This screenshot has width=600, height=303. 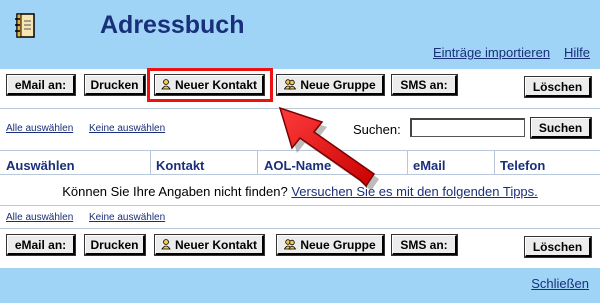 I want to click on new-contact-button-bottom: Neuer Kontakt, so click(x=209, y=245).